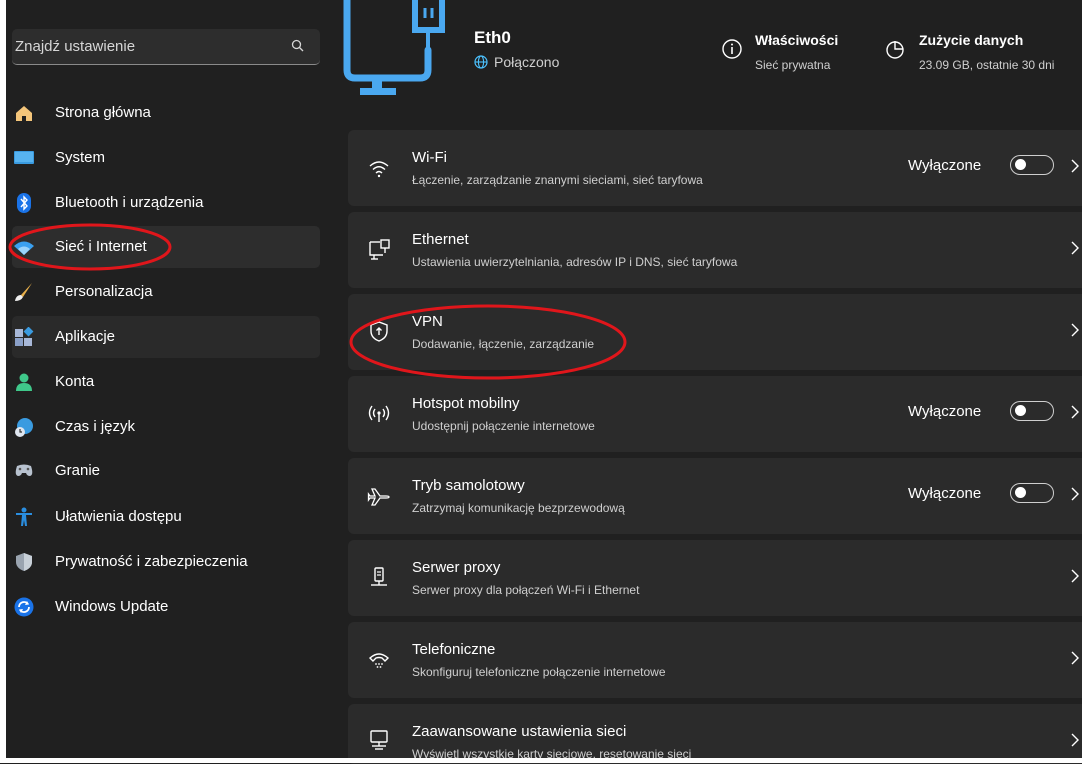 The image size is (1082, 764). I want to click on sidebar-item-label: Personalizacja, so click(104, 291).